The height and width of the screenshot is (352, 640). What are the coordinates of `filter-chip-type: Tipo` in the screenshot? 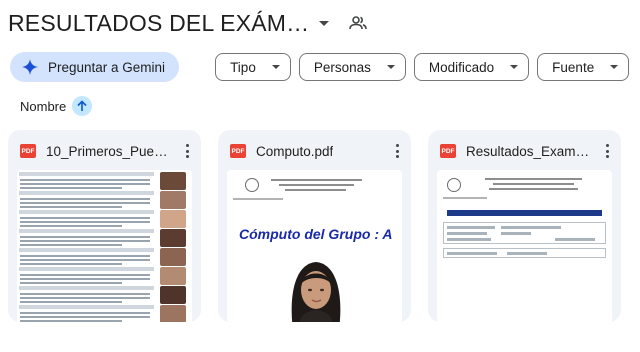 It's located at (253, 67).